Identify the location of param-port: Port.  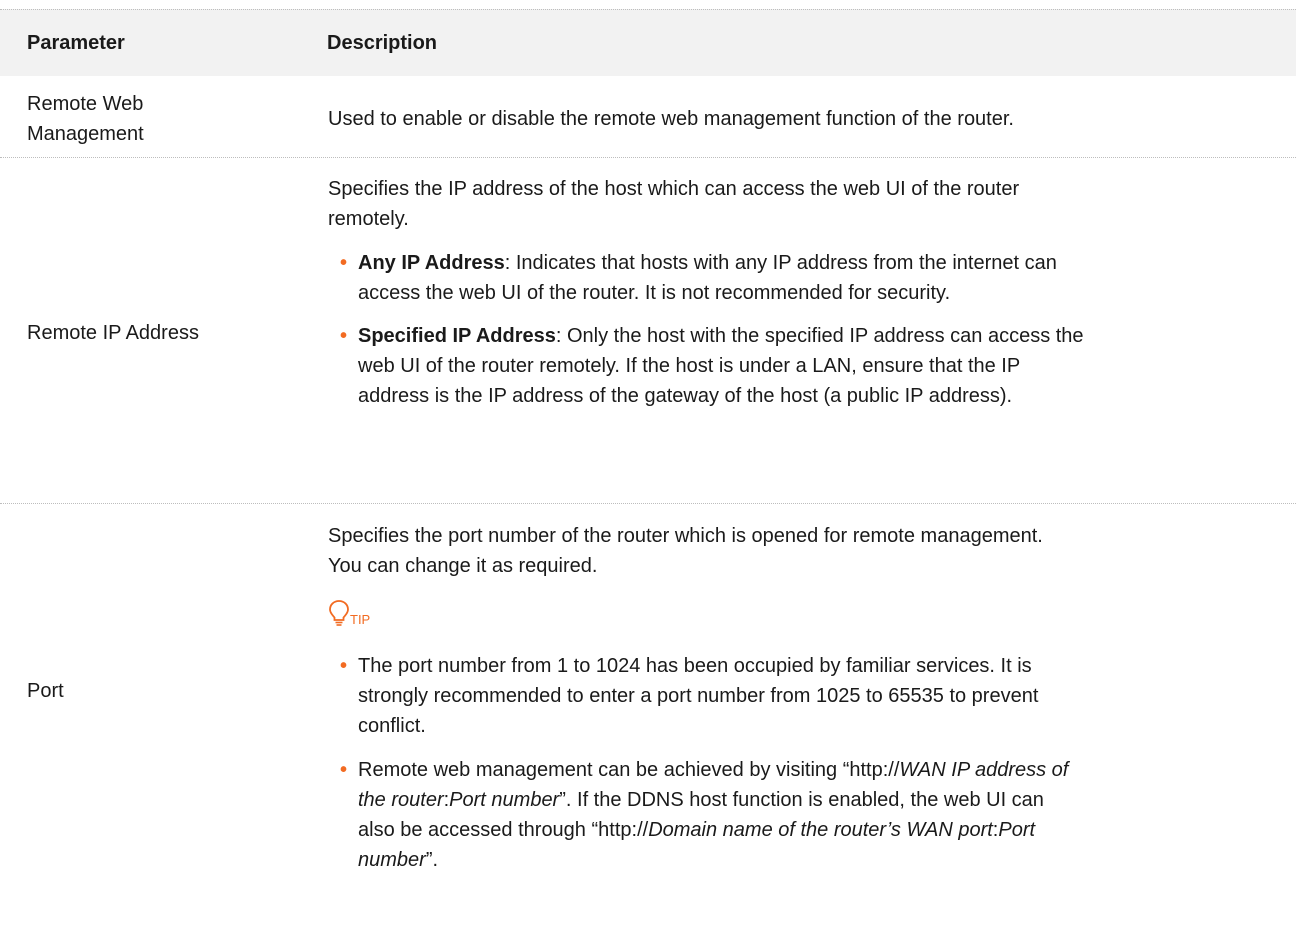
(45, 691).